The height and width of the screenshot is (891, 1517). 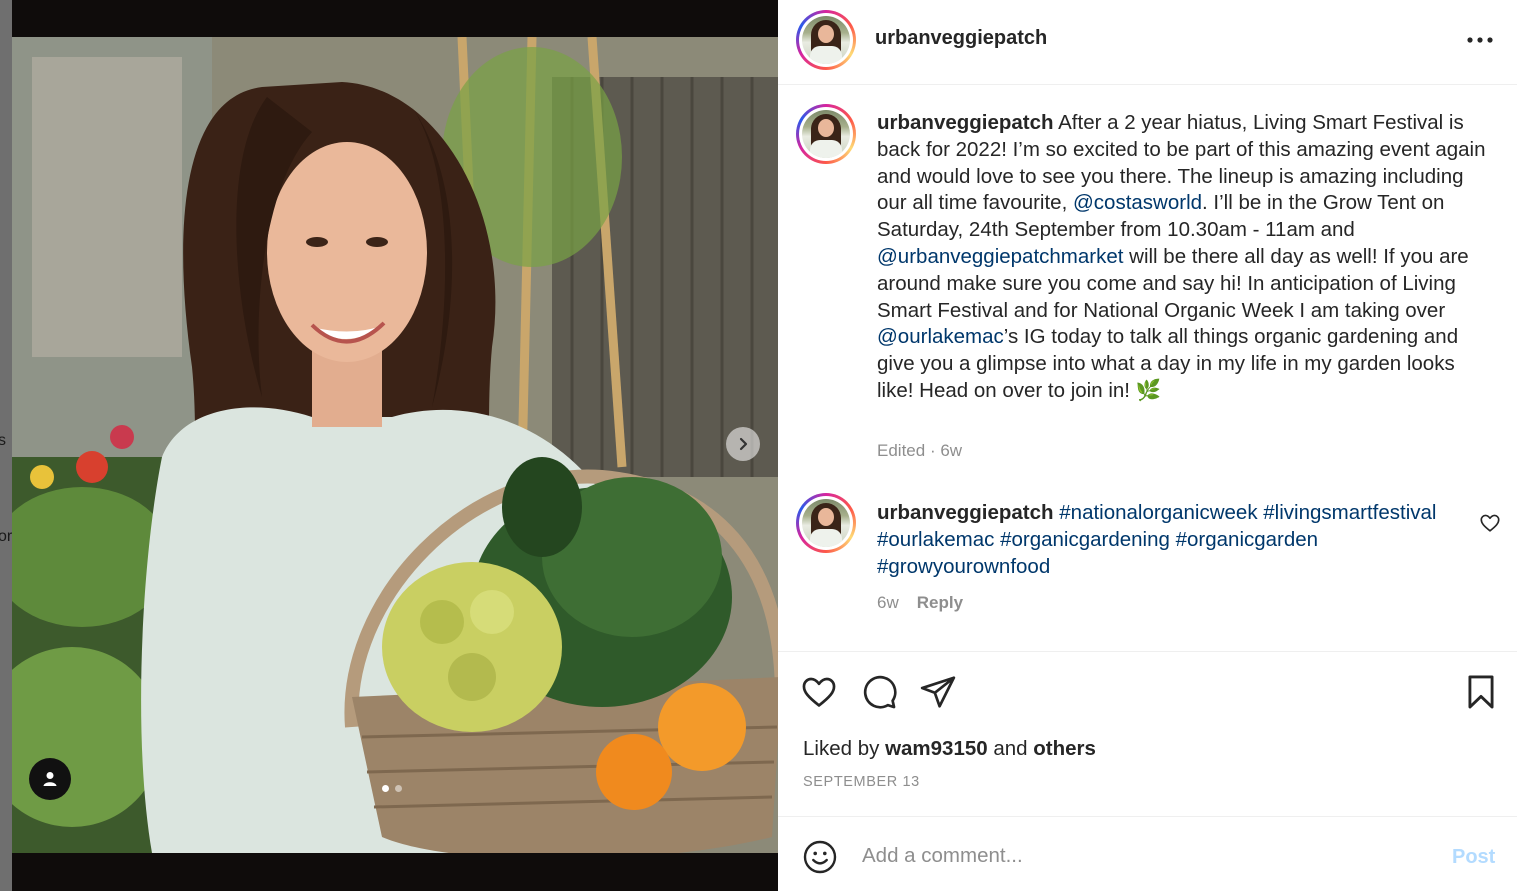 What do you see at coordinates (888, 603) in the screenshot?
I see `comment-time: 6w` at bounding box center [888, 603].